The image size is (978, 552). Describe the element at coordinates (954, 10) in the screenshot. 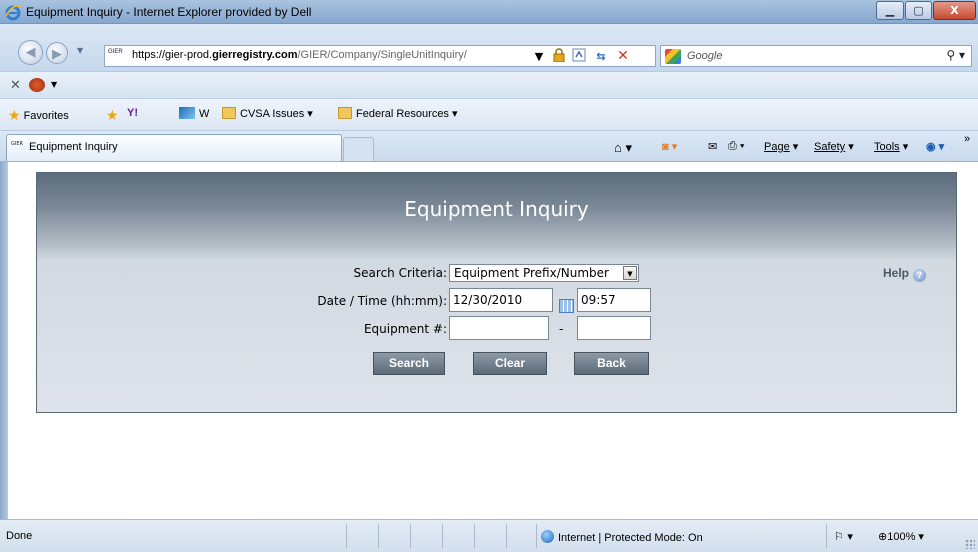

I see `close-button: X` at that location.